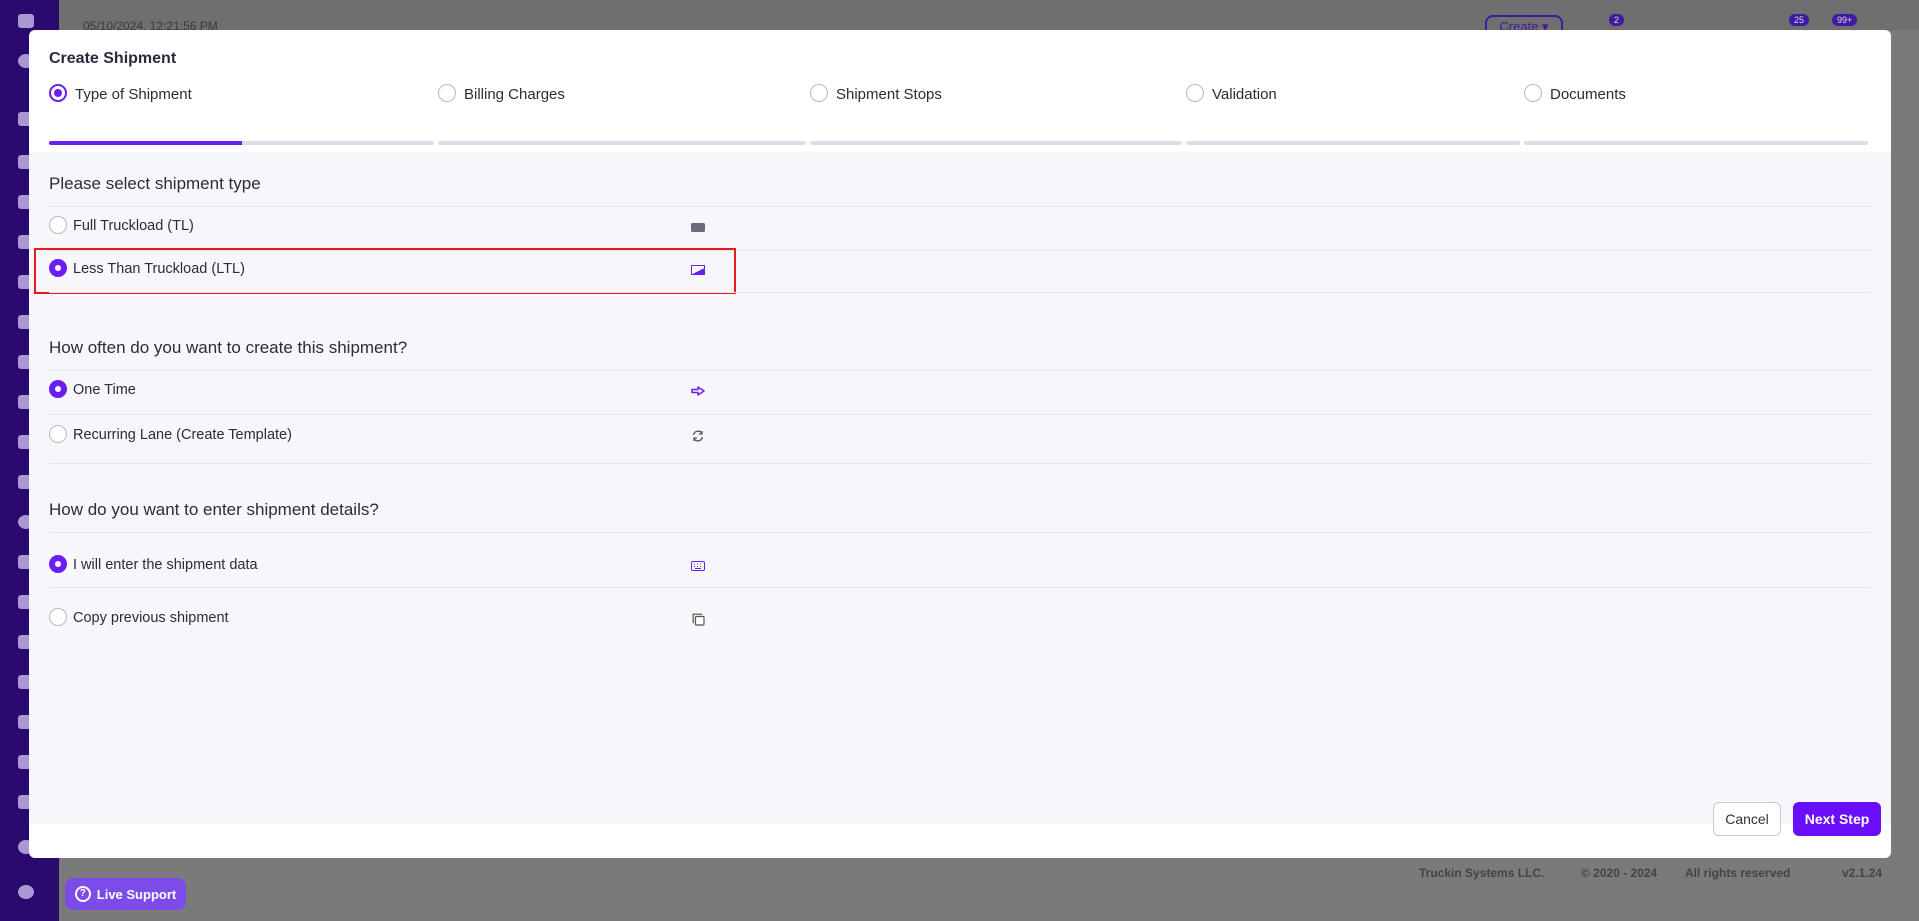 The image size is (1919, 921). Describe the element at coordinates (1862, 873) in the screenshot. I see `version-text: v2.1.24` at that location.